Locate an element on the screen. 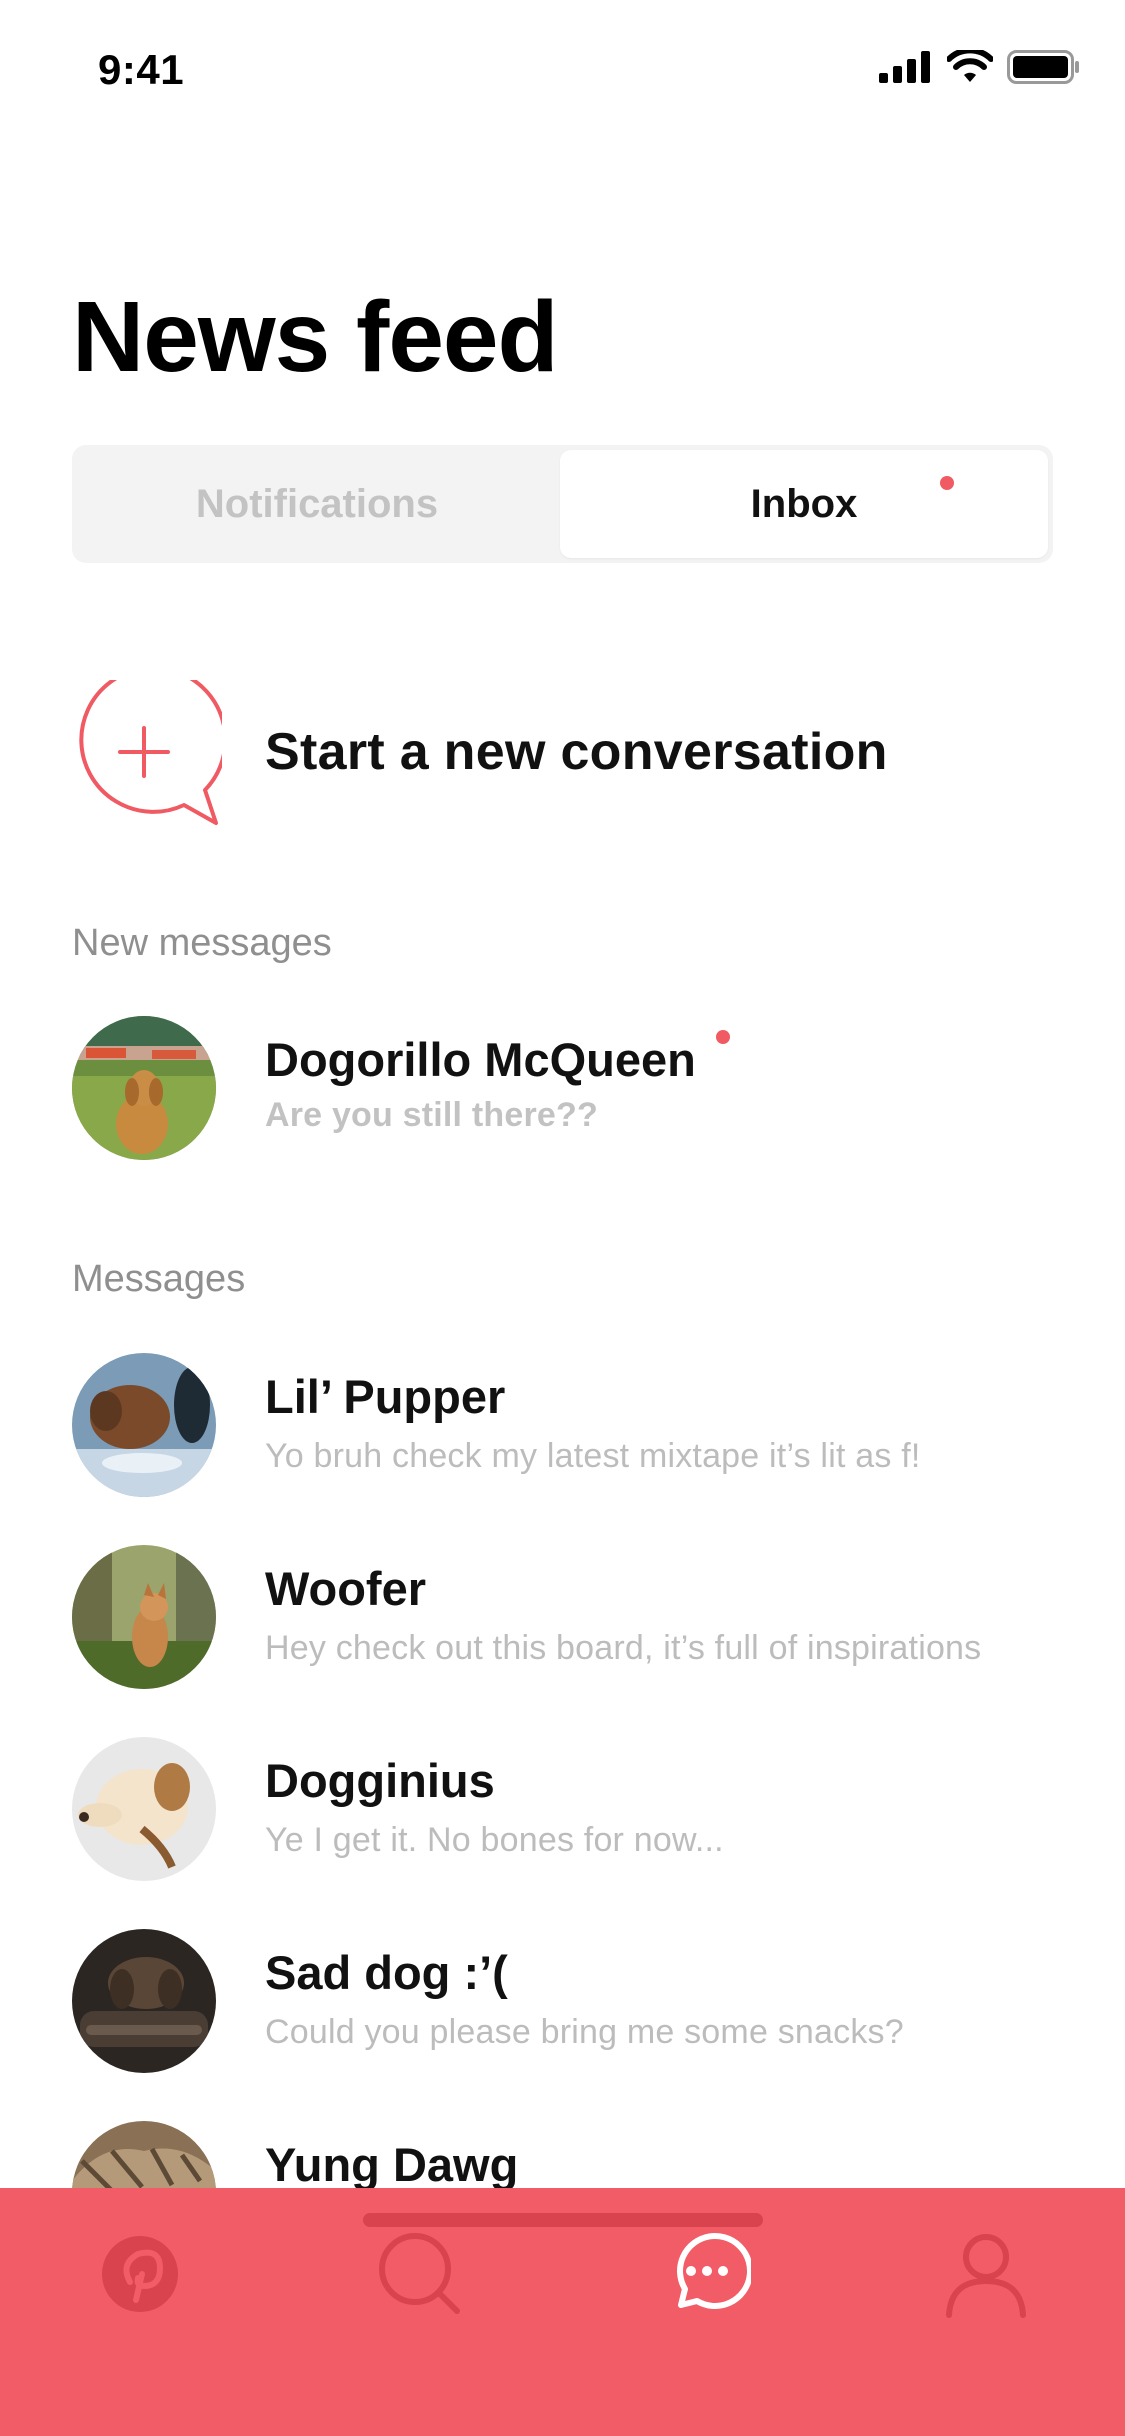 The height and width of the screenshot is (2436, 1125). tab-inbox: Inbox is located at coordinates (804, 504).